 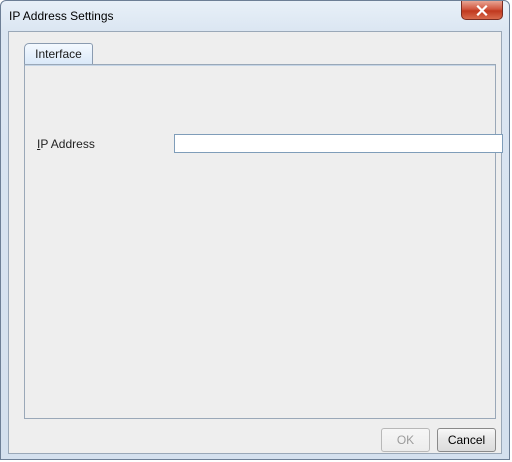 What do you see at coordinates (405, 440) in the screenshot?
I see `ok-button: OK` at bounding box center [405, 440].